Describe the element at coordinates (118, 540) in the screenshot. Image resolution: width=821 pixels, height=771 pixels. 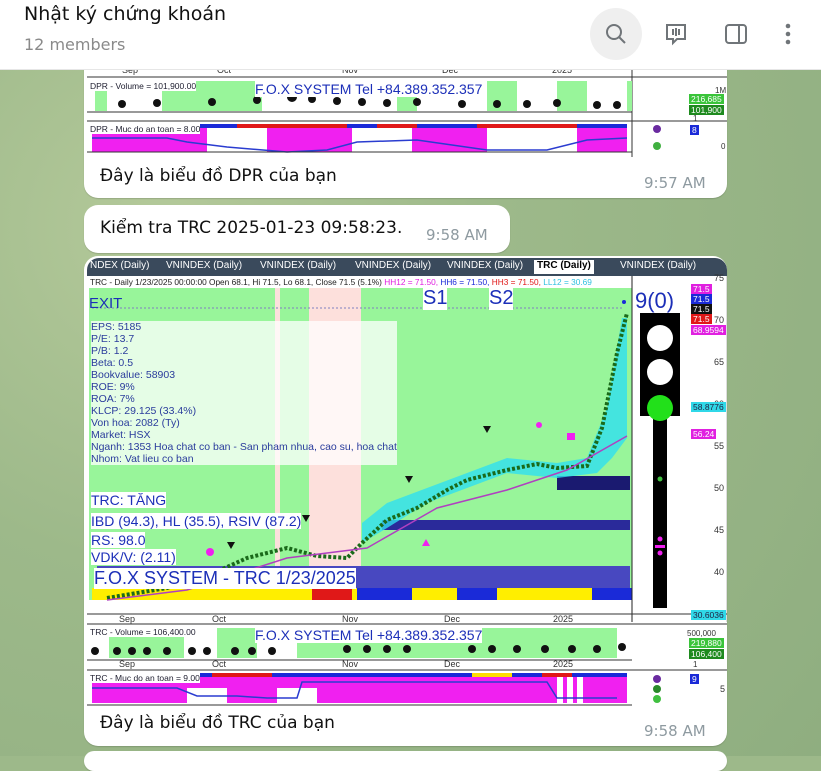
I see `rs-label: RS: 98.0` at that location.